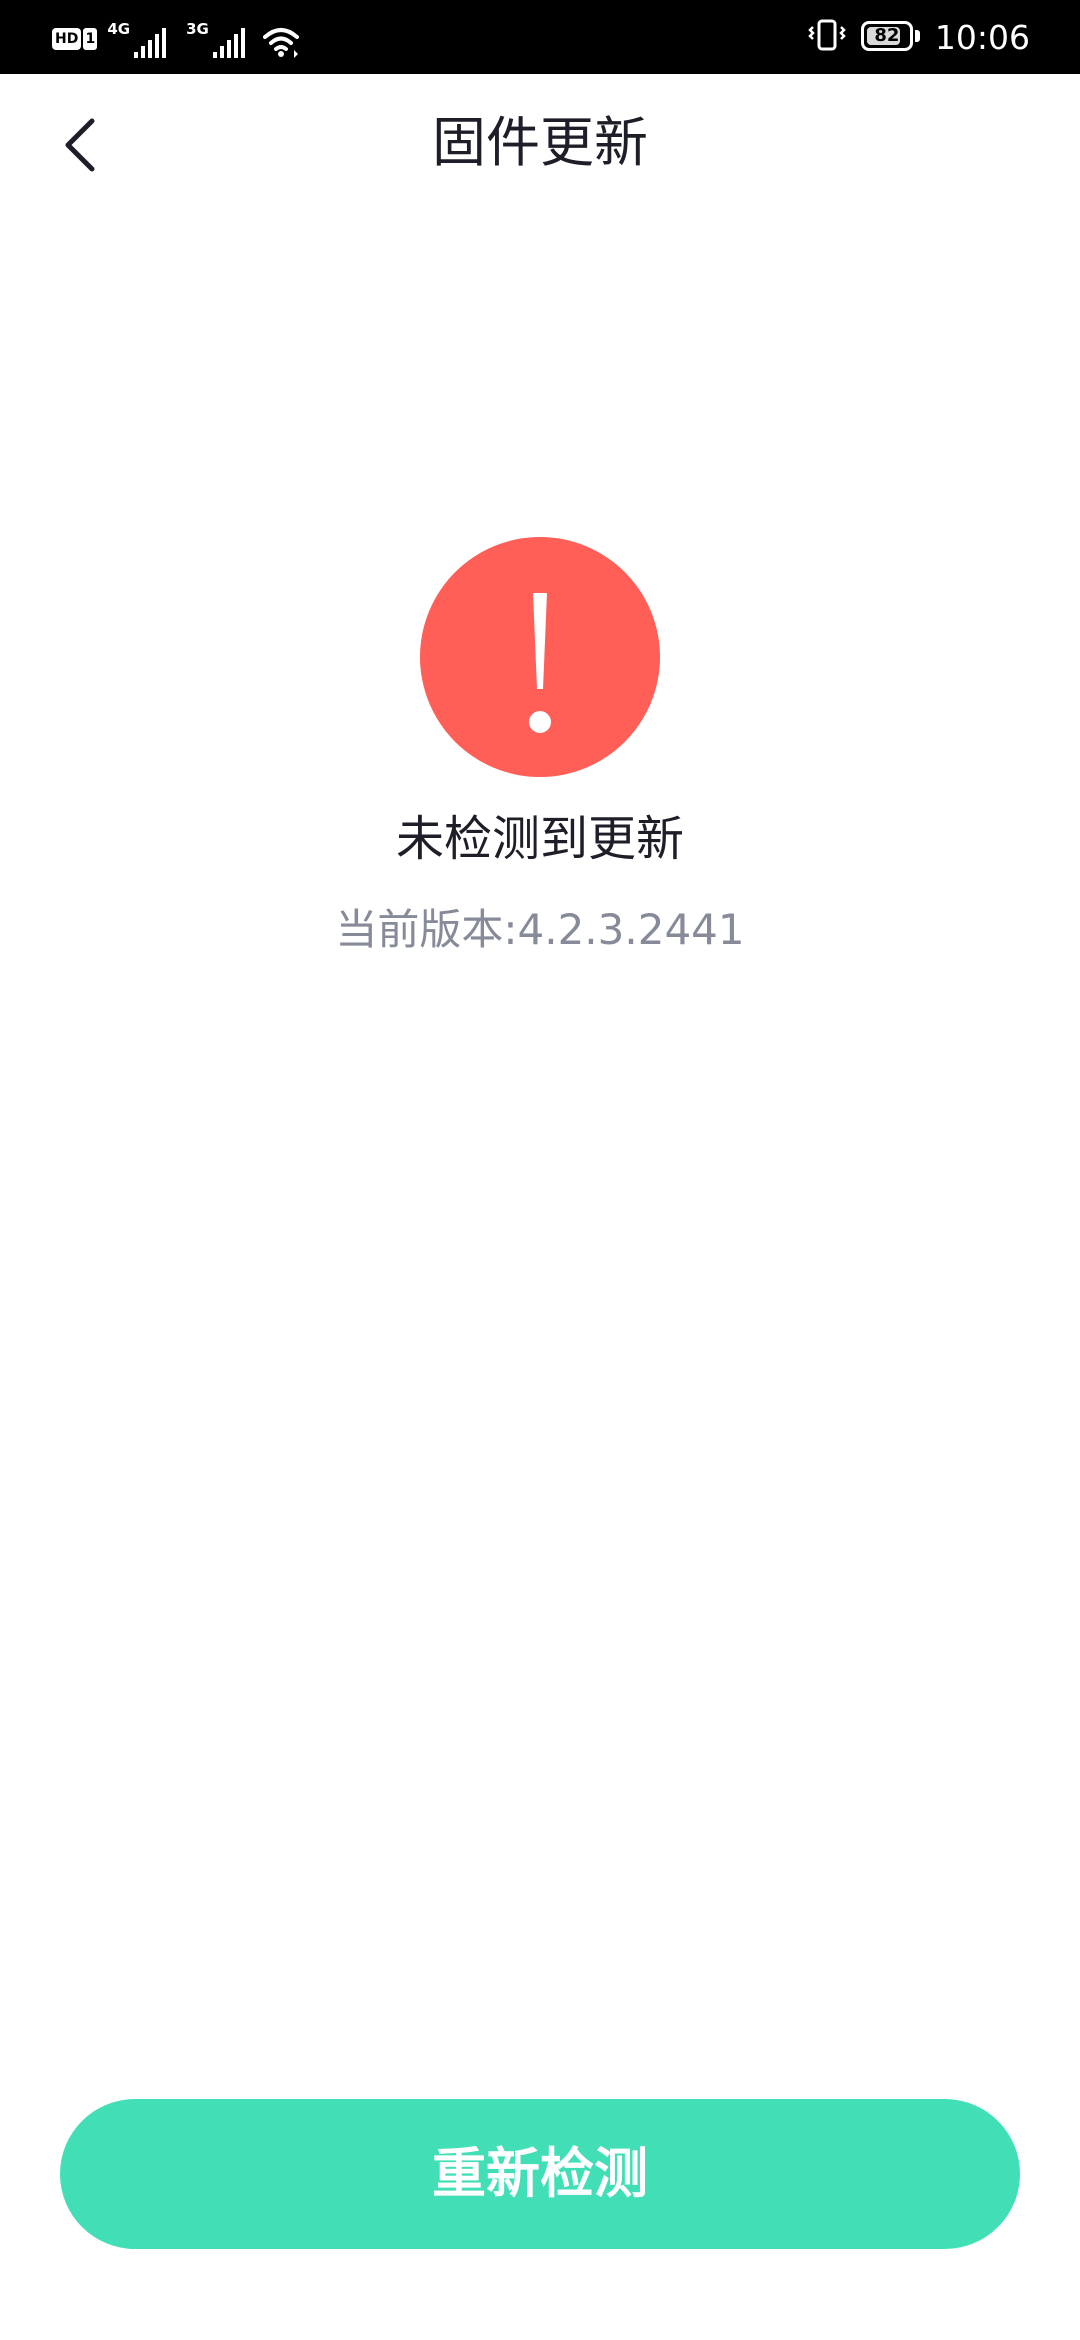 The width and height of the screenshot is (1080, 2340). I want to click on status-bar-right: 82 10:06, so click(918, 37).